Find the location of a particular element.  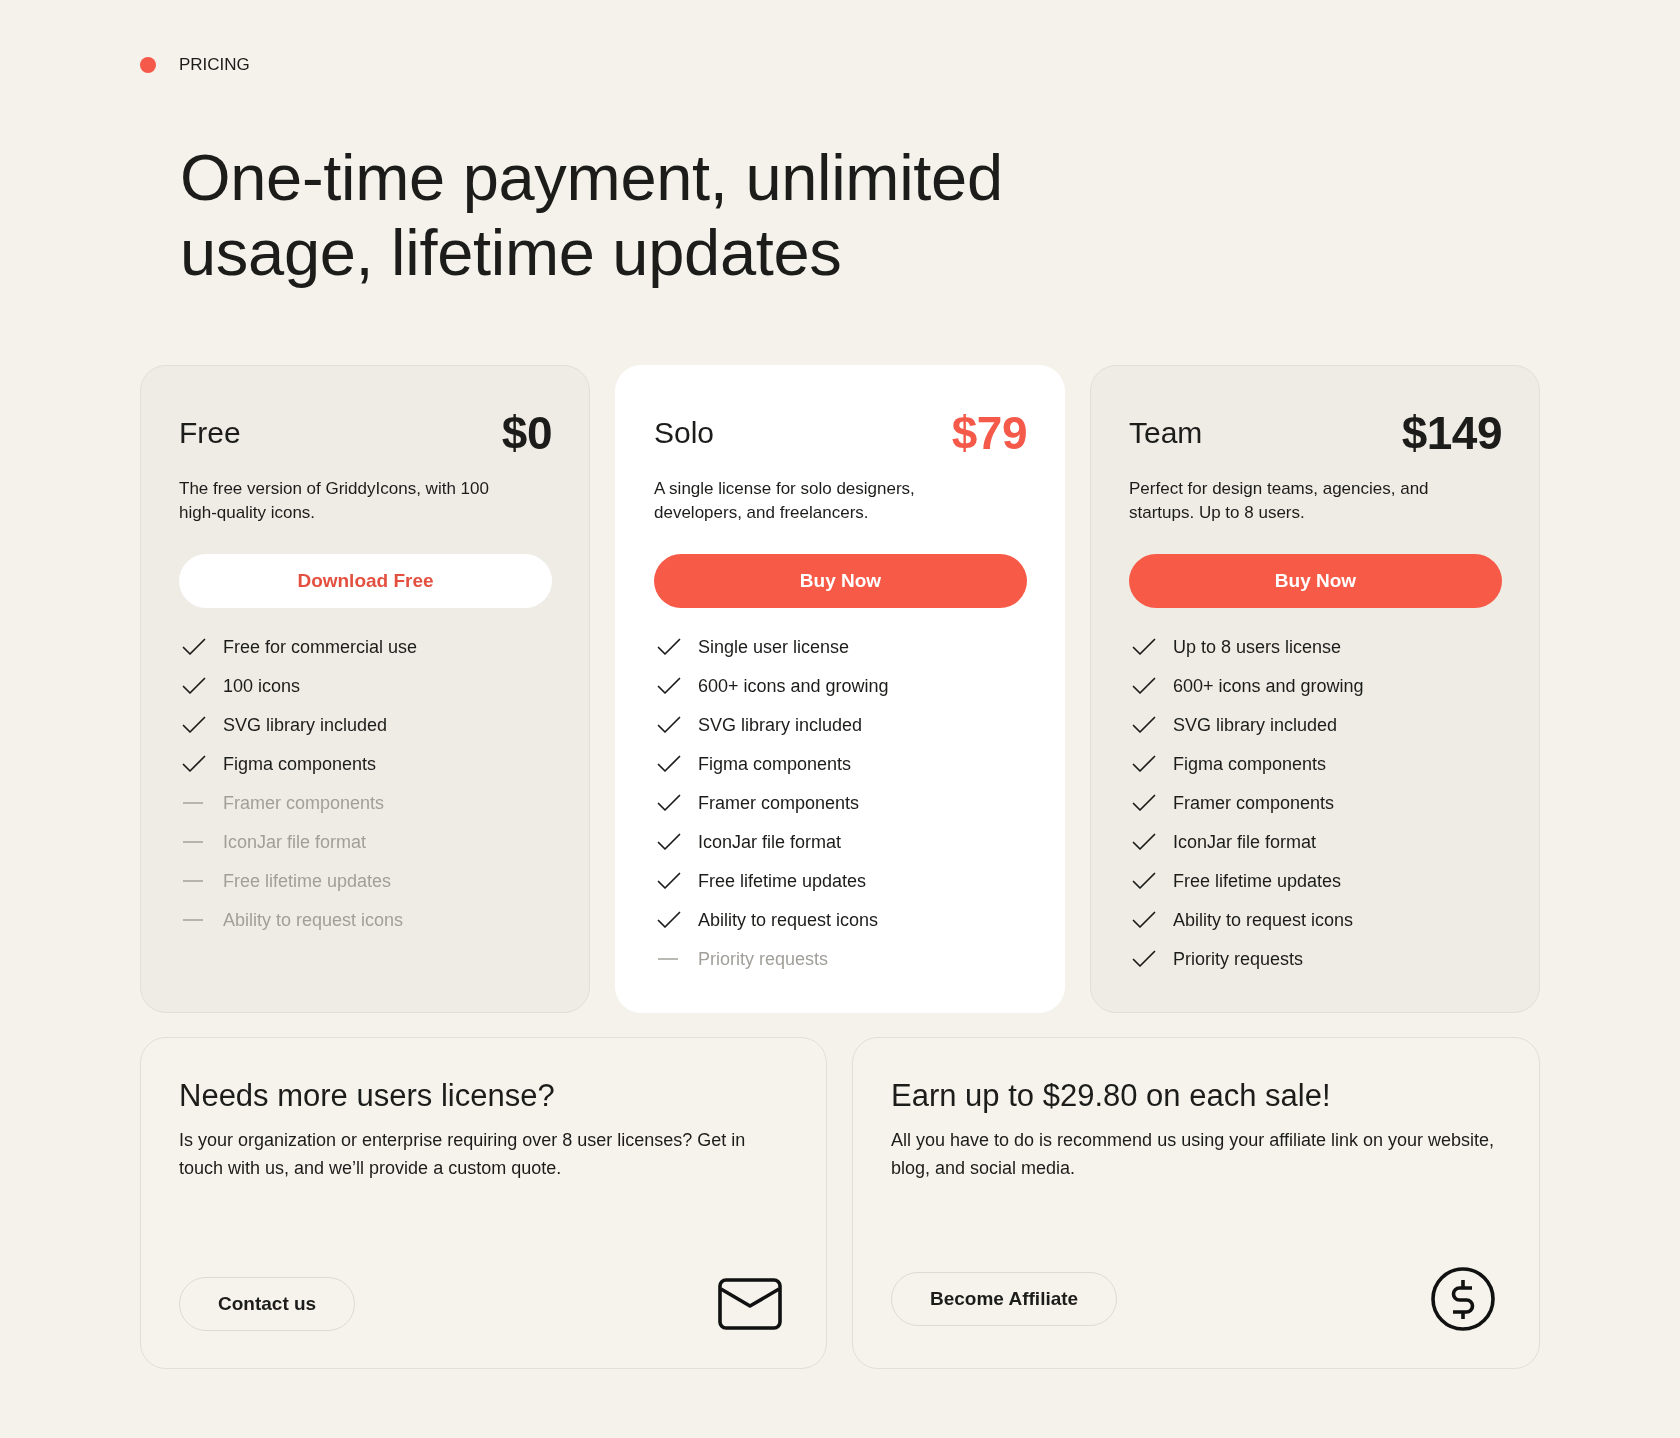

card-title: Needs more users license? is located at coordinates (367, 1096).